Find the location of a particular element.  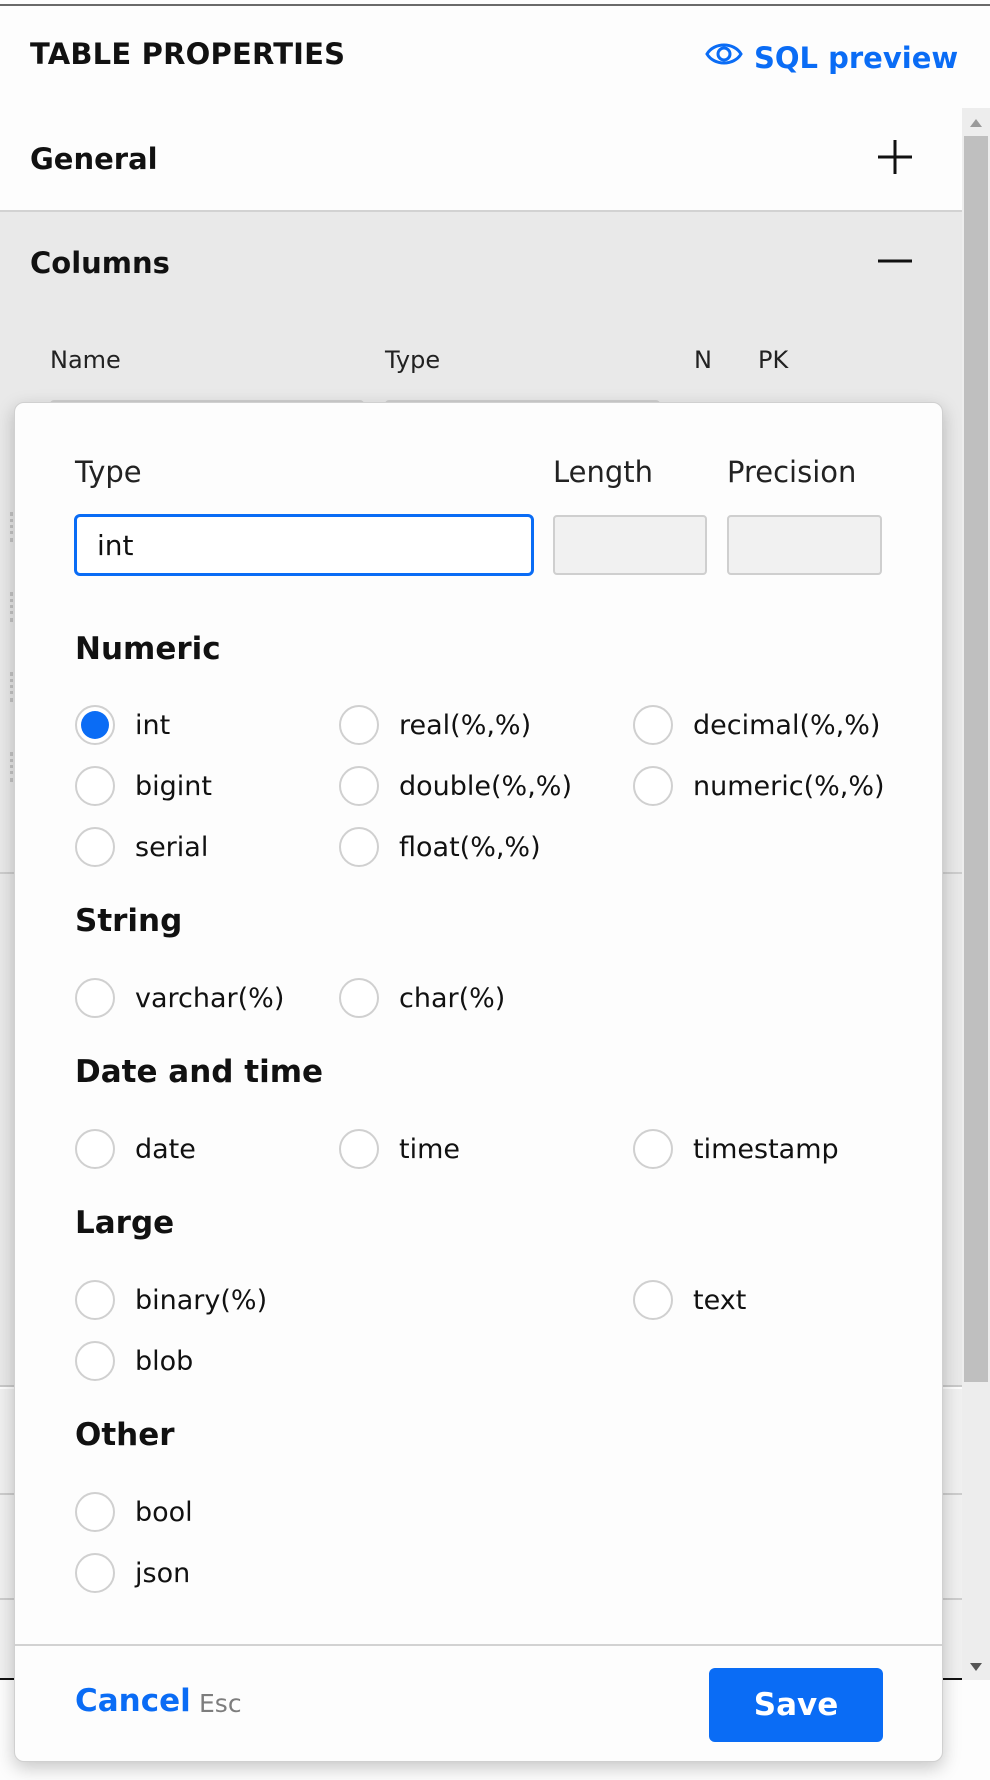

page-title: TABLE PROPERTIES is located at coordinates (188, 54).